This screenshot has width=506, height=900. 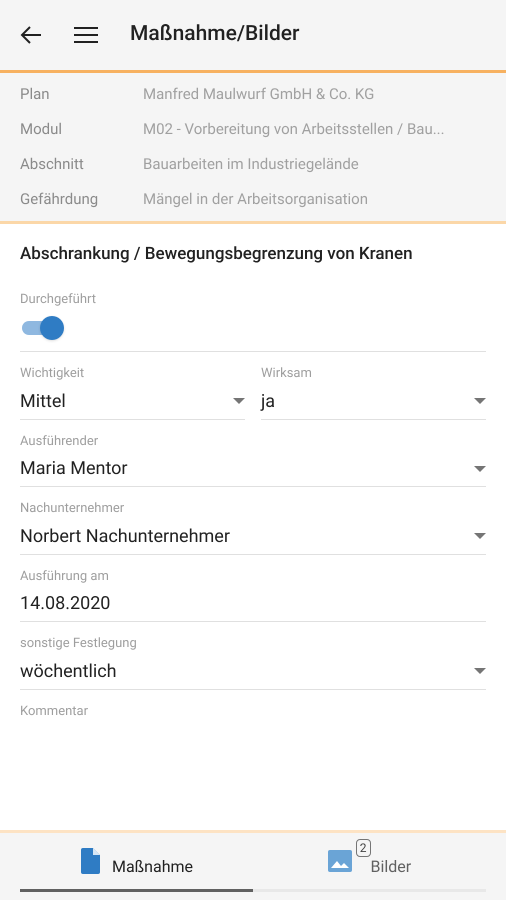 What do you see at coordinates (287, 374) in the screenshot?
I see `field-label: Wirksam` at bounding box center [287, 374].